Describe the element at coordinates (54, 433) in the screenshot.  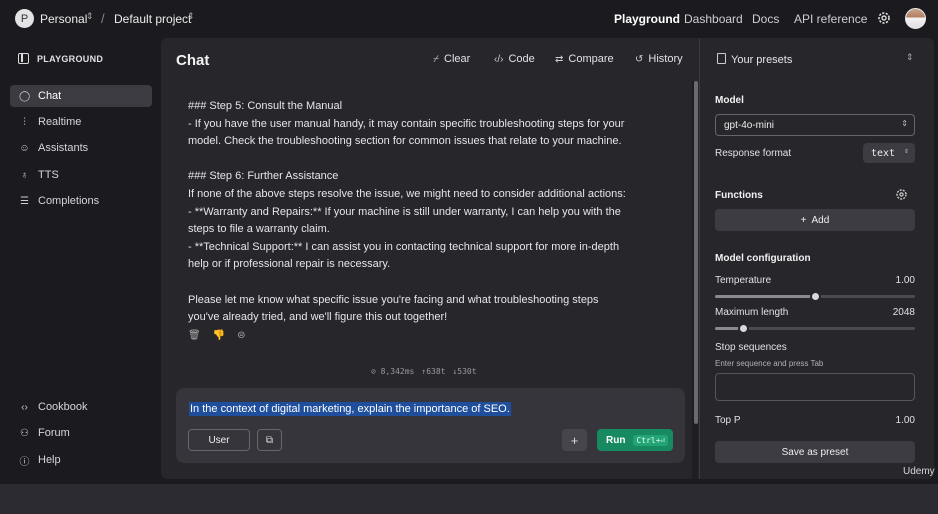
I see `sidebar-item-label: Forum` at that location.